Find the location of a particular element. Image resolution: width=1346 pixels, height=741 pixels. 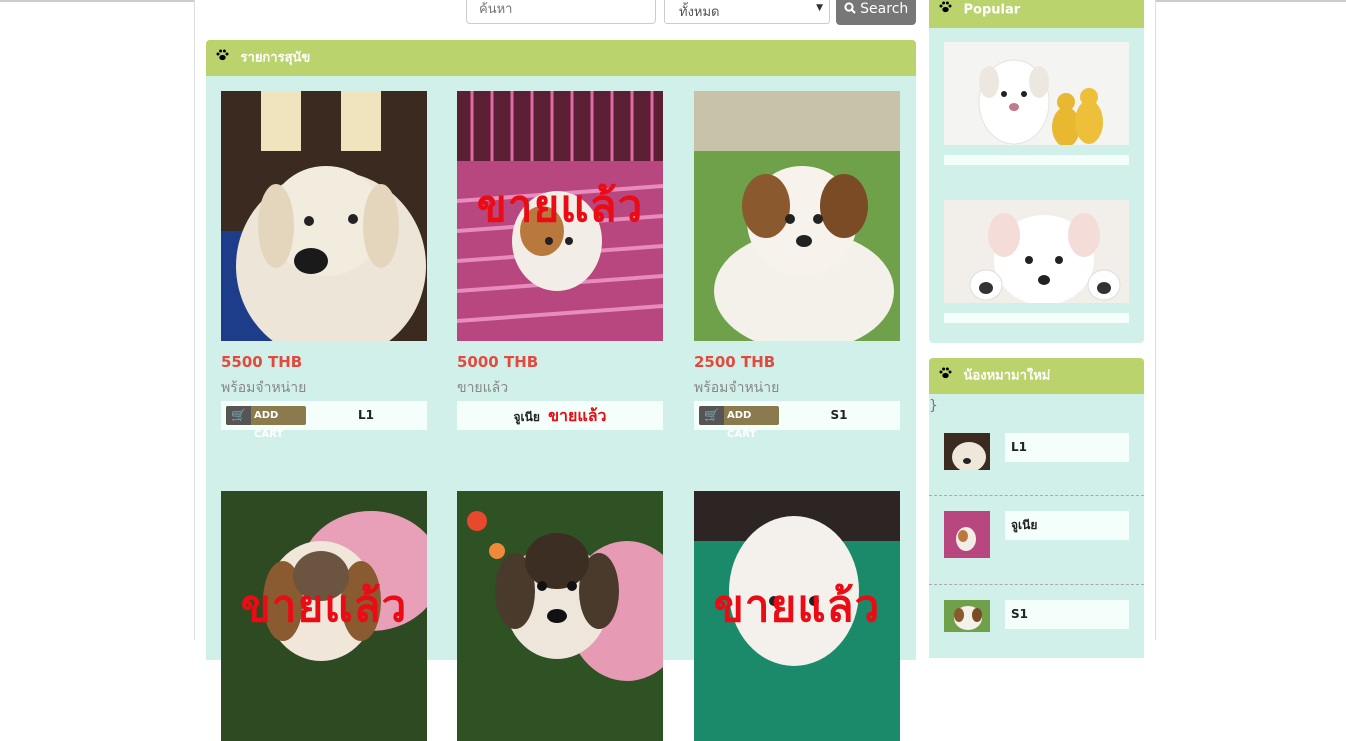

dog-list-header: รายการสุนัข is located at coordinates (561, 58).